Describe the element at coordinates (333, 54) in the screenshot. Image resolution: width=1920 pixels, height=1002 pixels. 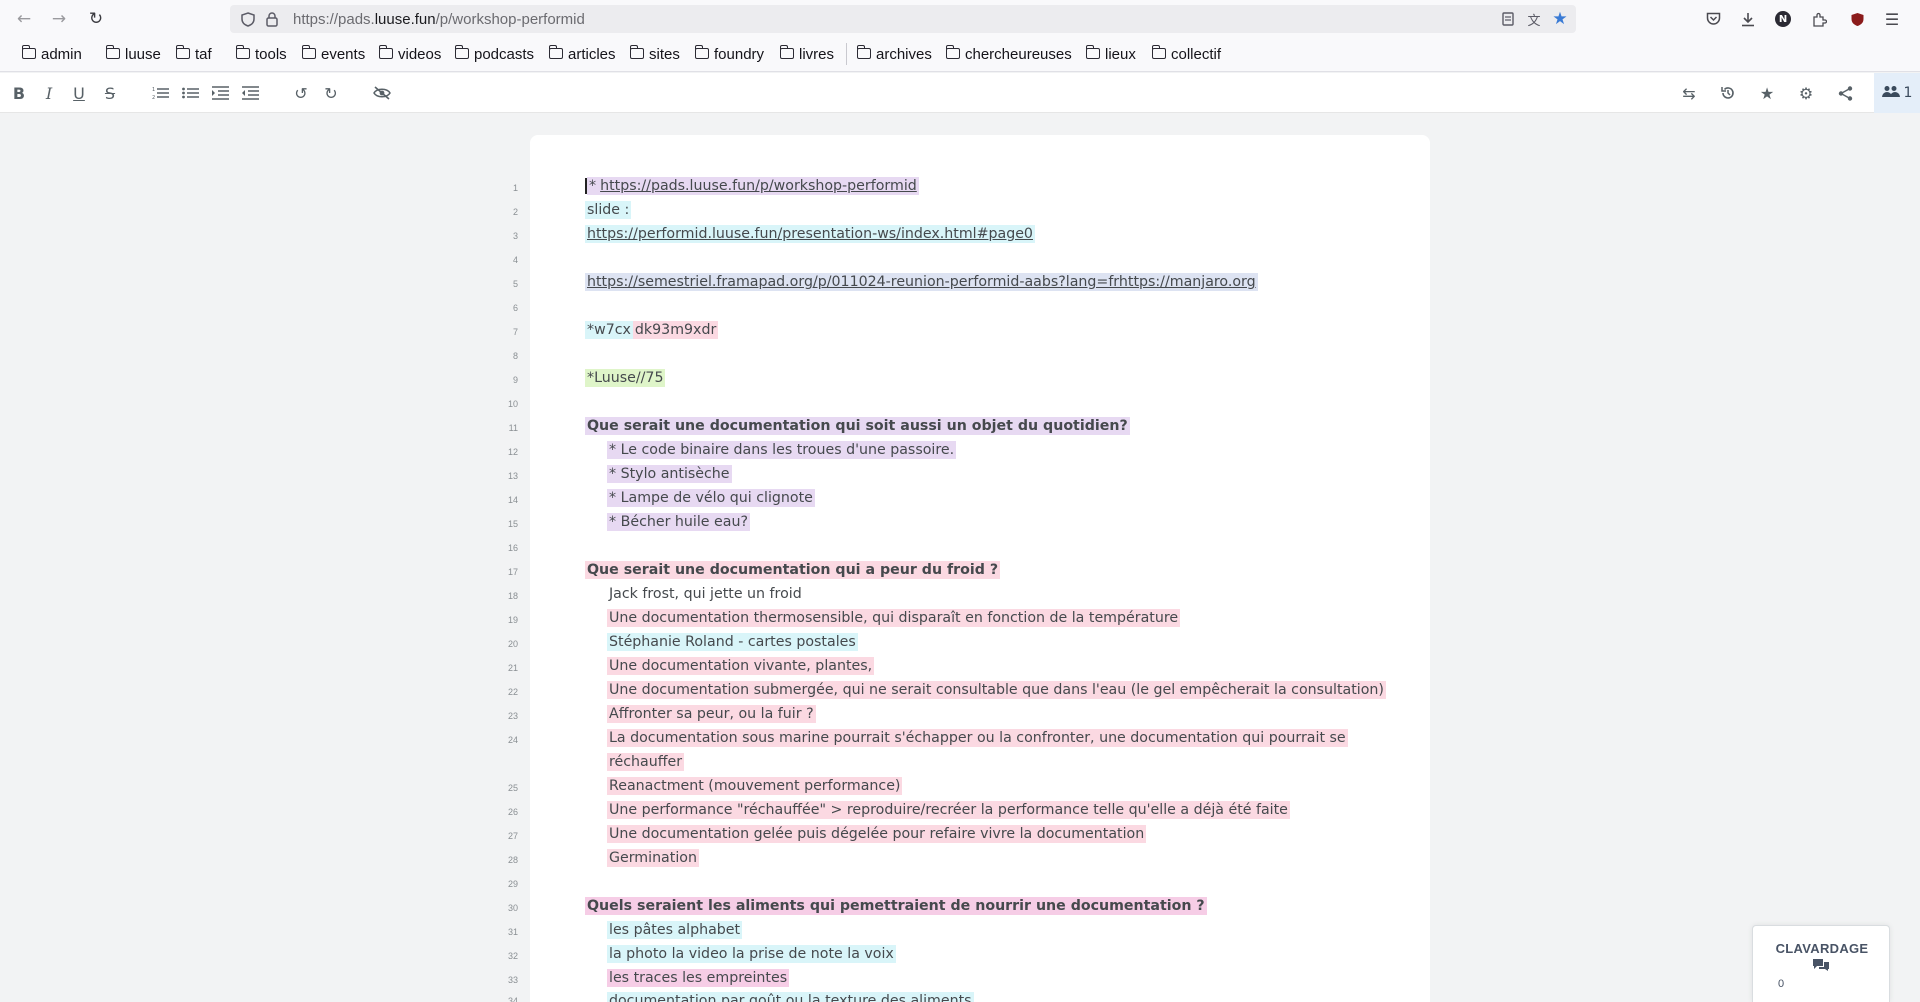
I see `bookmark-folder-events: events` at that location.